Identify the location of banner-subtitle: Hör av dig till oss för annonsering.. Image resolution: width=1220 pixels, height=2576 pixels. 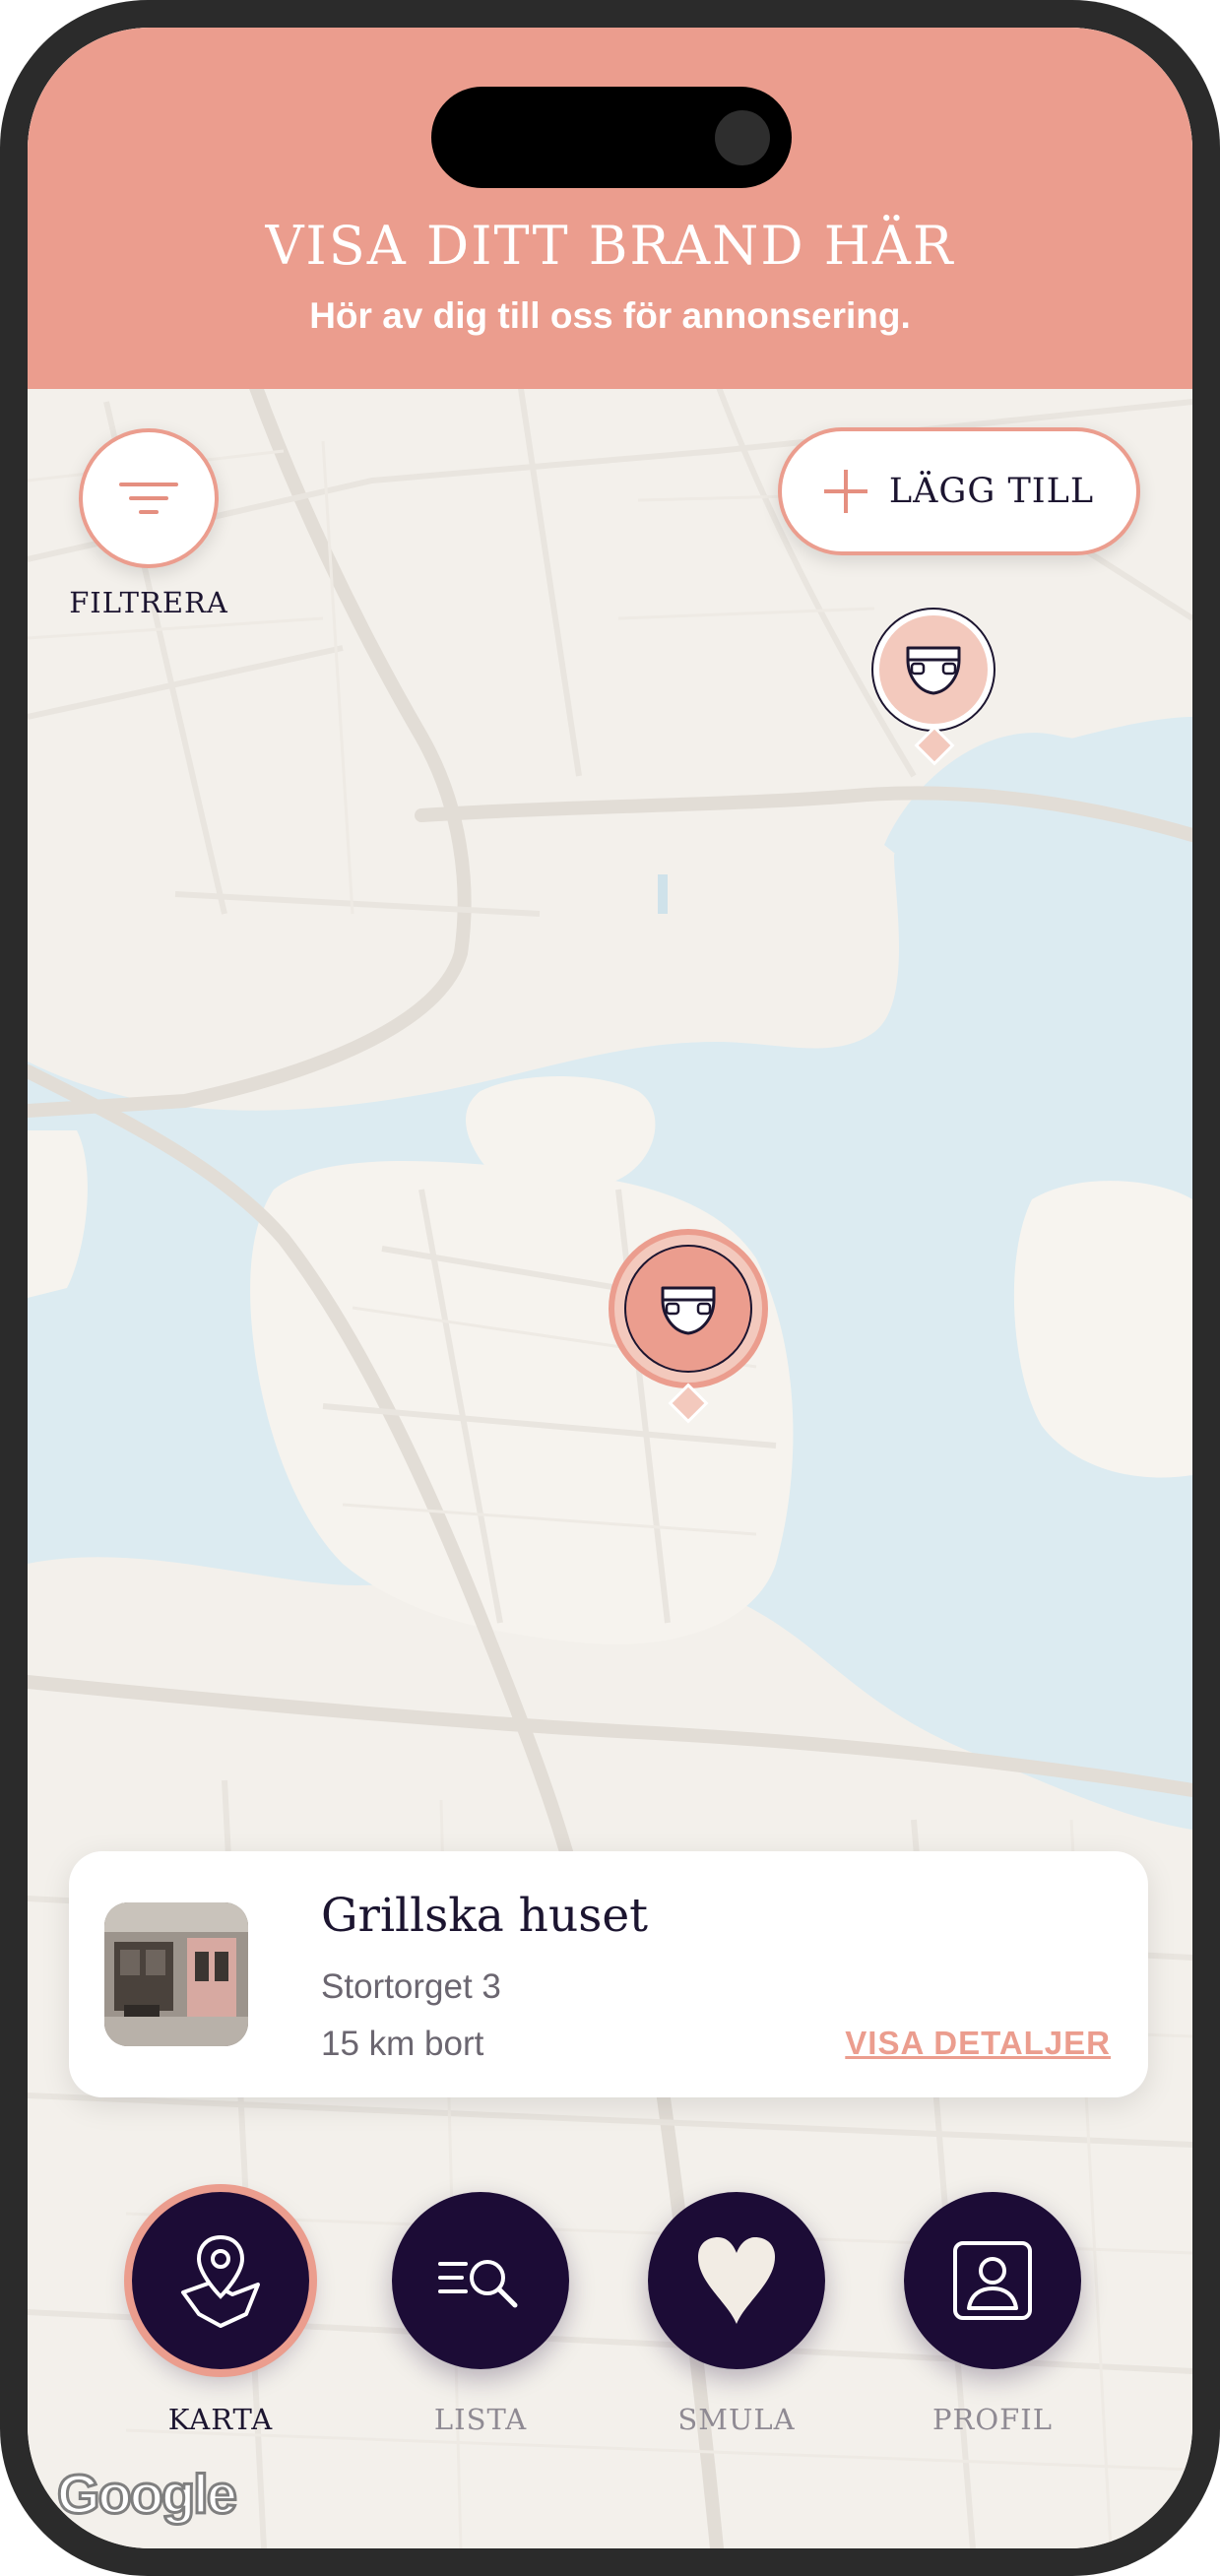
(610, 315).